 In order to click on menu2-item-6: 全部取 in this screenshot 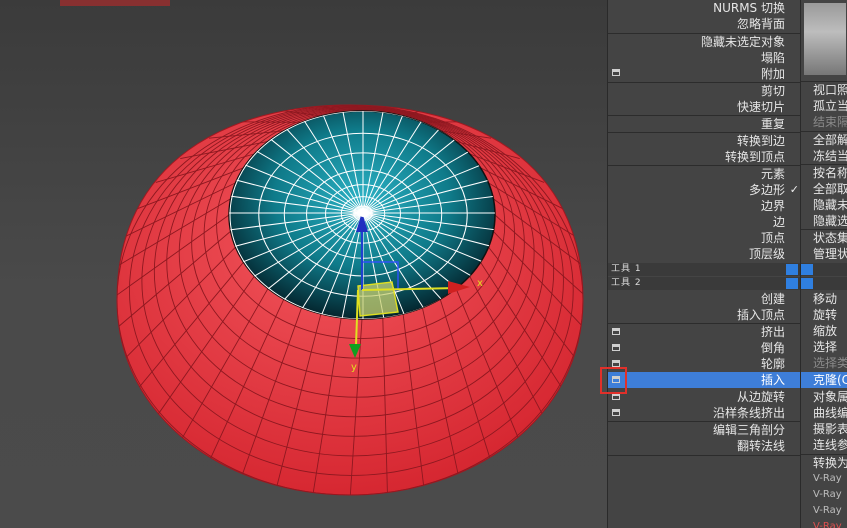, I will do `click(824, 189)`.